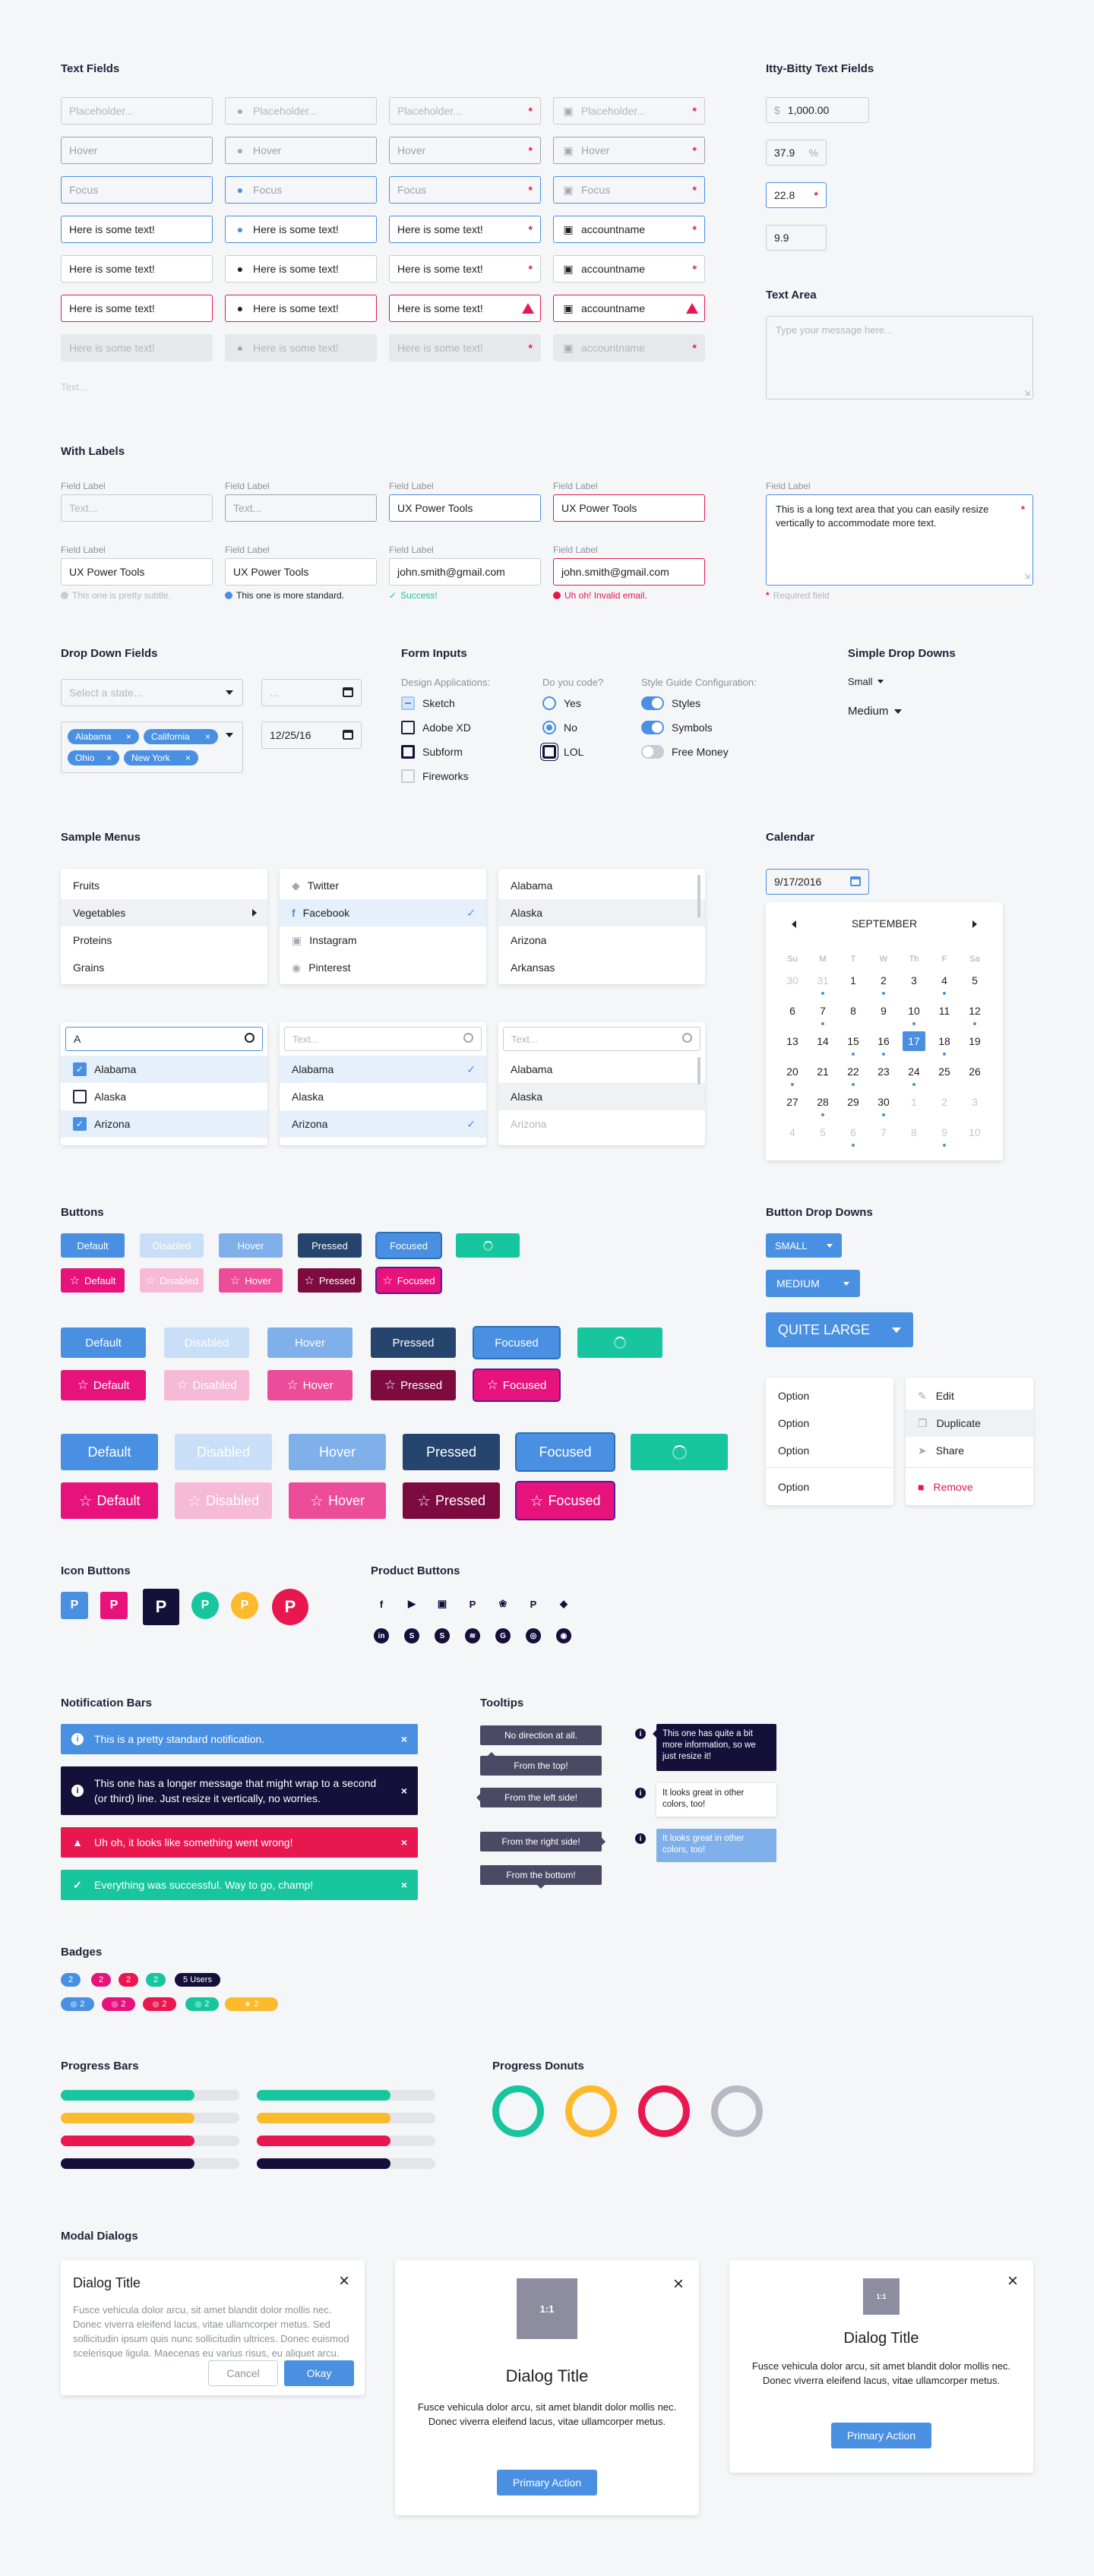  Describe the element at coordinates (629, 508) in the screenshot. I see `labeled-field-error: UX Power Tools` at that location.